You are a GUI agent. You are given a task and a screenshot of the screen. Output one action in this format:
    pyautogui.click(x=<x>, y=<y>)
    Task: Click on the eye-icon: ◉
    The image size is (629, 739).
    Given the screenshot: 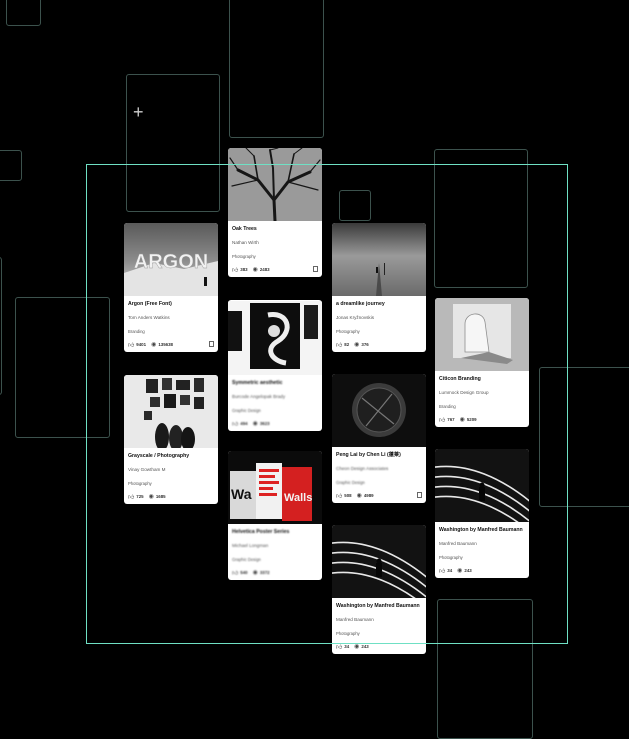 What is the action you would take?
    pyautogui.click(x=357, y=647)
    